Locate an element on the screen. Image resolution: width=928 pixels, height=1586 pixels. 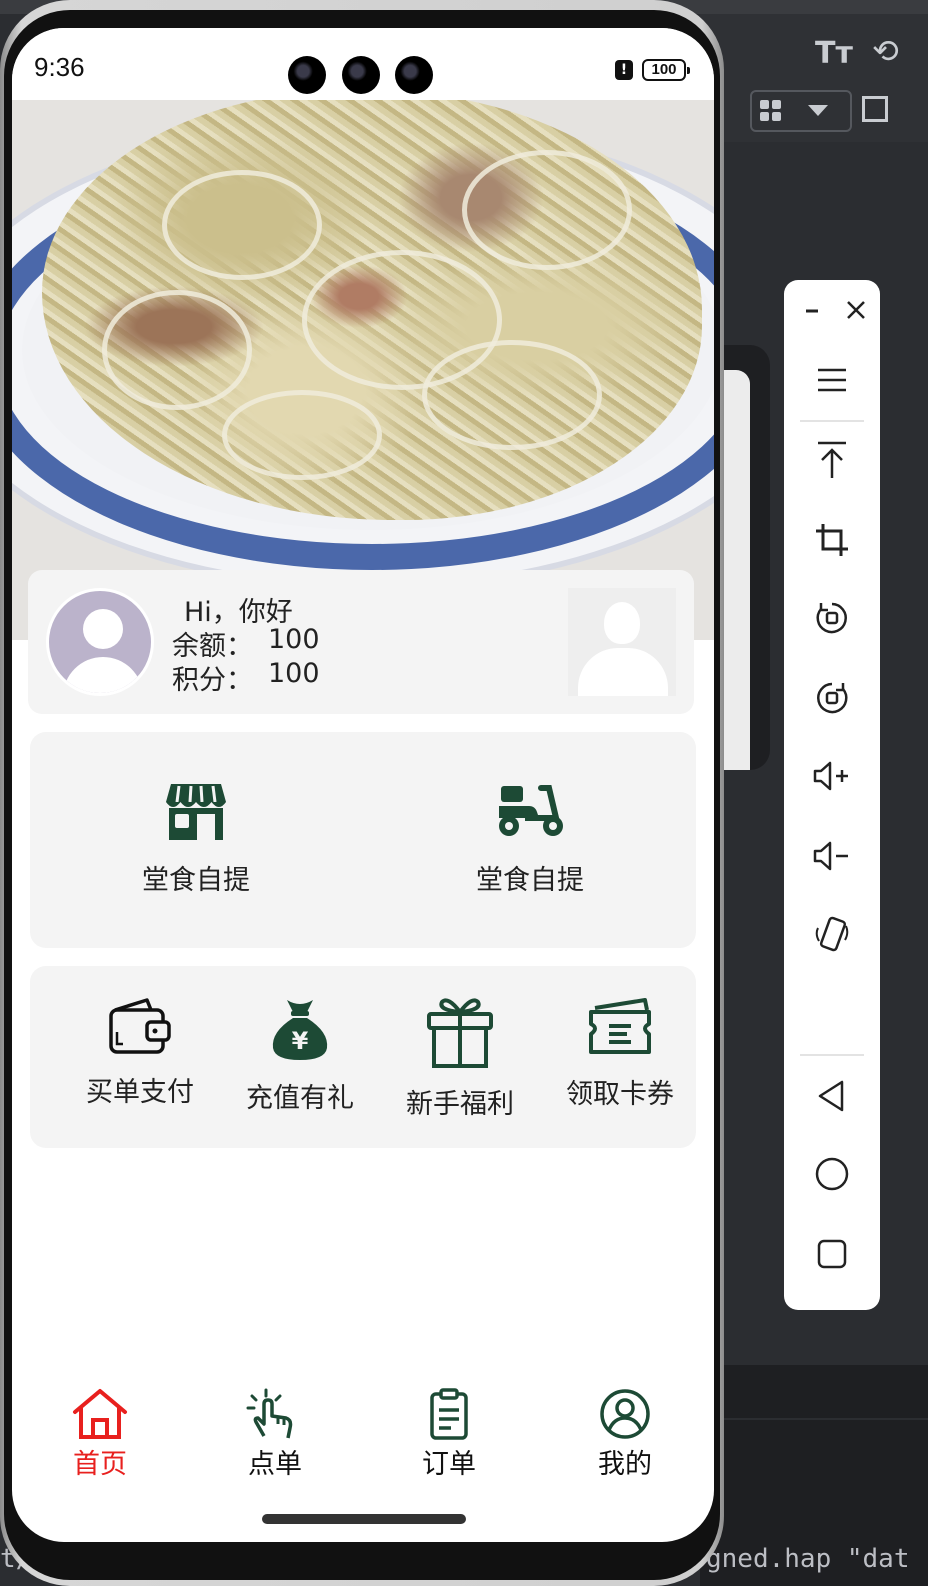
recharge-gift-button: ¥ 充值有礼 is located at coordinates (300, 1055).